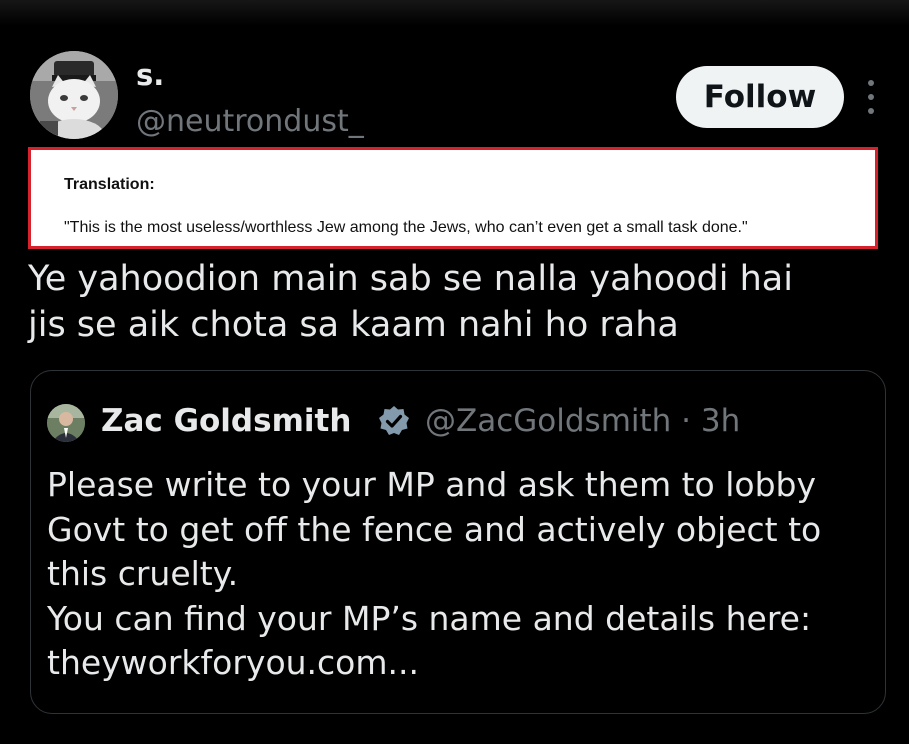 The height and width of the screenshot is (744, 909). Describe the element at coordinates (226, 421) in the screenshot. I see `quoted-author-name: Zac Goldsmith` at that location.